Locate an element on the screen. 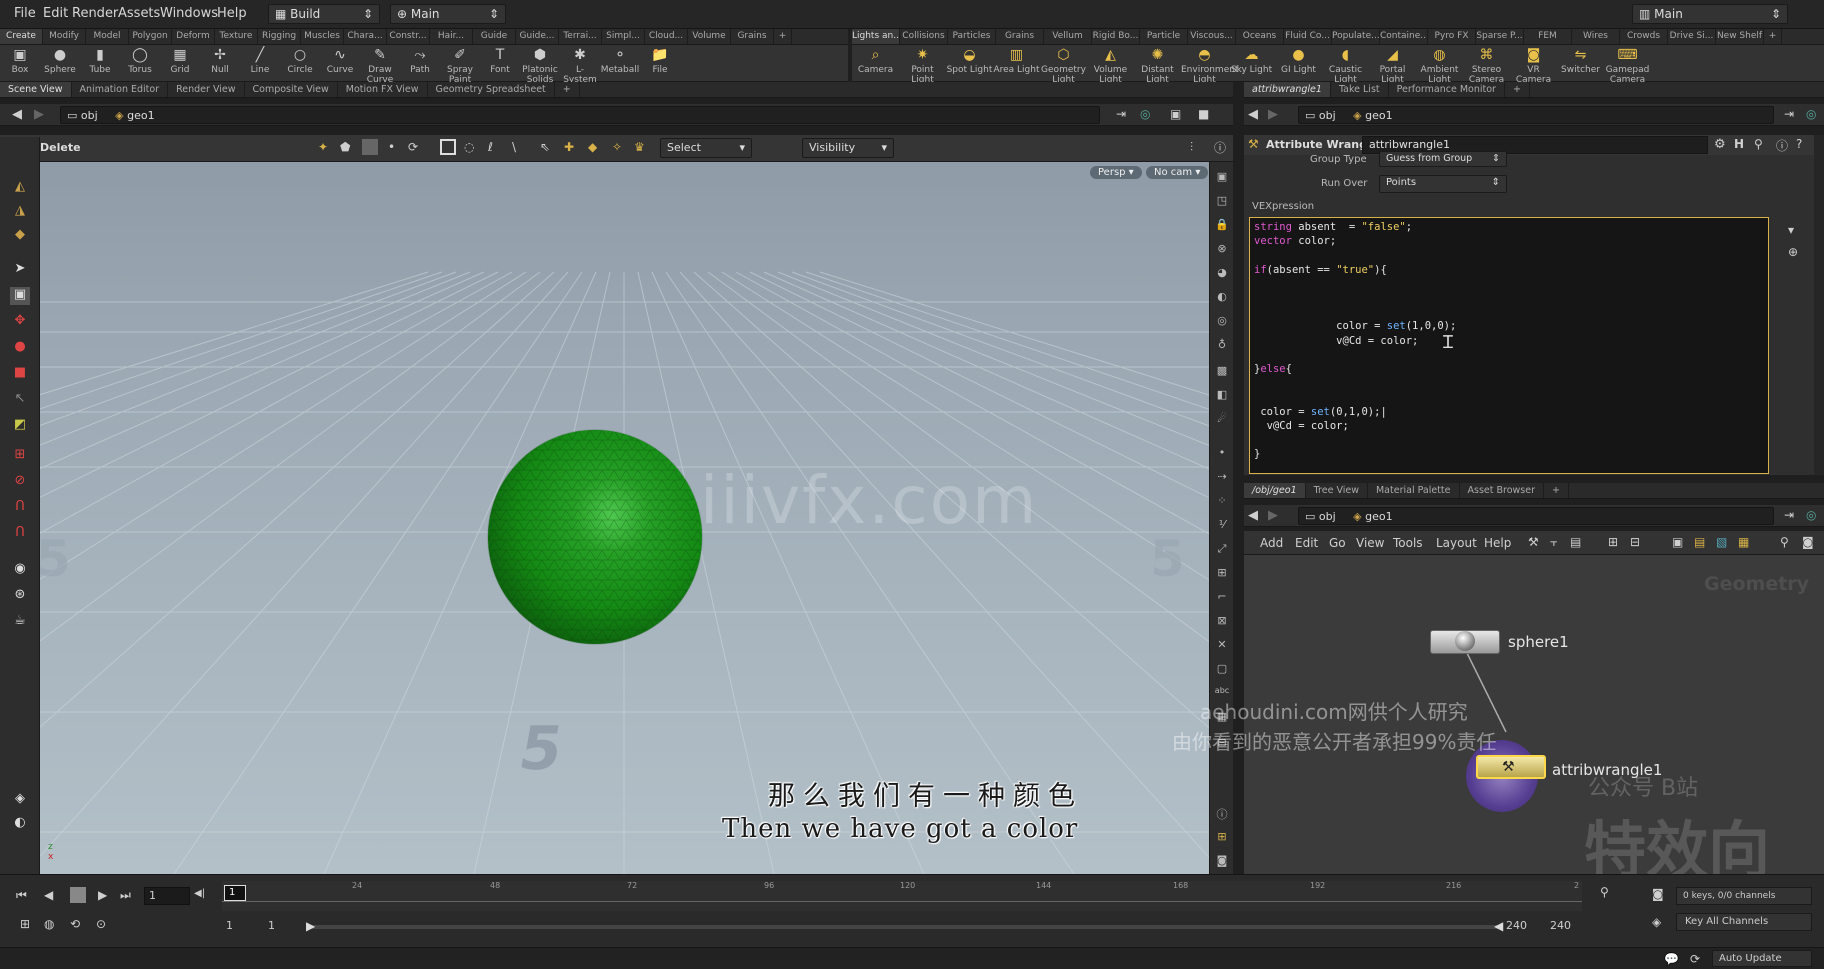  shelf-tool-torus: ◯ Torus is located at coordinates (140, 63).